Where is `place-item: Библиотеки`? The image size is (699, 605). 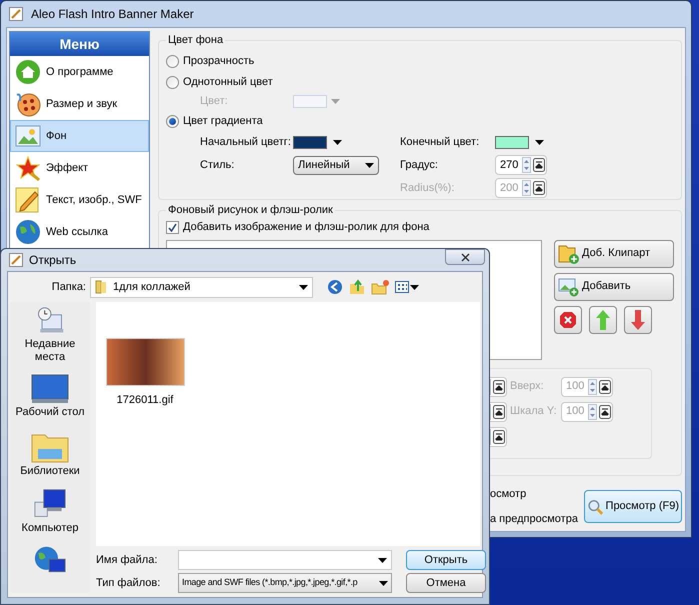 place-item: Библиотеки is located at coordinates (50, 453).